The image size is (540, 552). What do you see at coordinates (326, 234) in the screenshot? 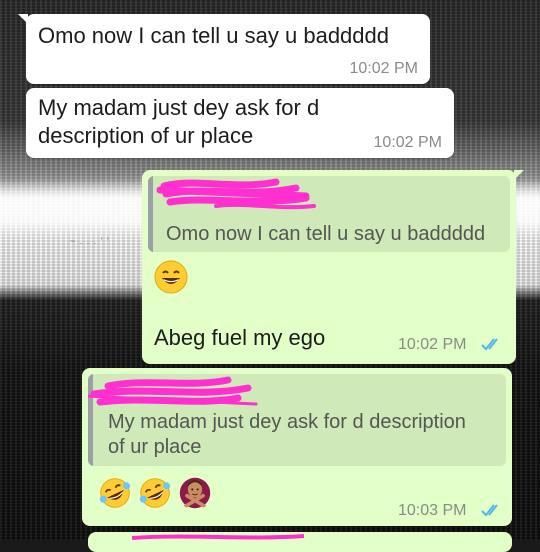
I see `reply-quote-text: Omo now I can tell u say u baddddd` at bounding box center [326, 234].